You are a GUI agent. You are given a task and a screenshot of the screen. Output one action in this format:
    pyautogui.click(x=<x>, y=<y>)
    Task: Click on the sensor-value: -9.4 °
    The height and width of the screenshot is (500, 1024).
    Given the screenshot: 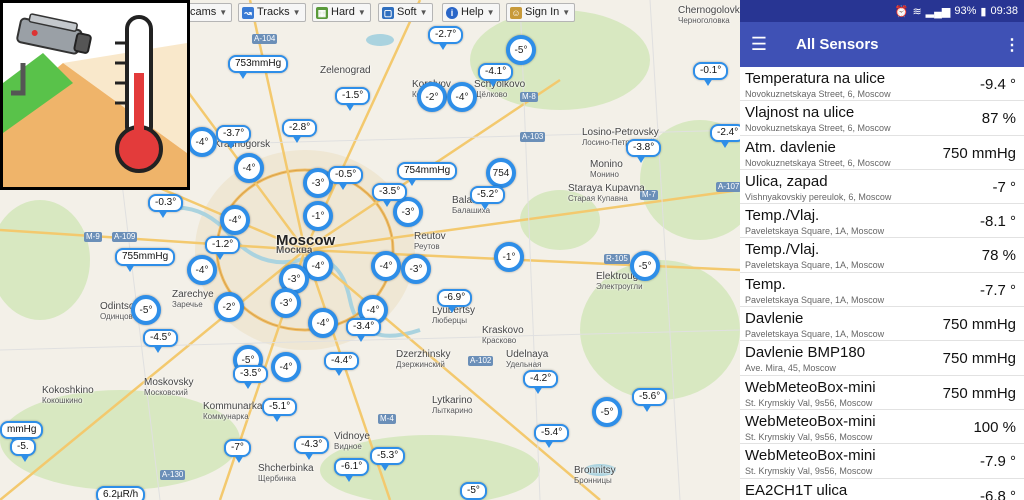 What is the action you would take?
    pyautogui.click(x=997, y=84)
    